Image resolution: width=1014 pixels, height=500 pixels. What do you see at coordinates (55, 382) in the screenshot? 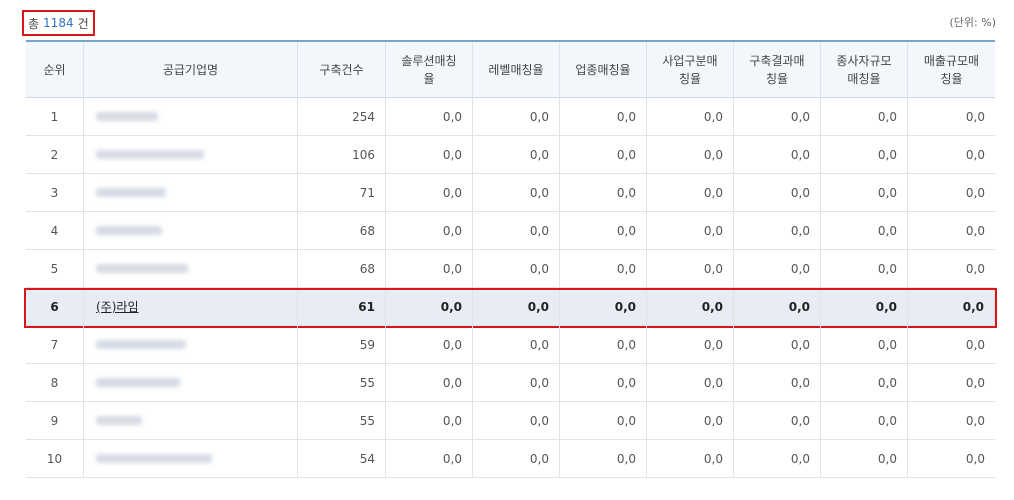
I see `rank-cell: 8` at bounding box center [55, 382].